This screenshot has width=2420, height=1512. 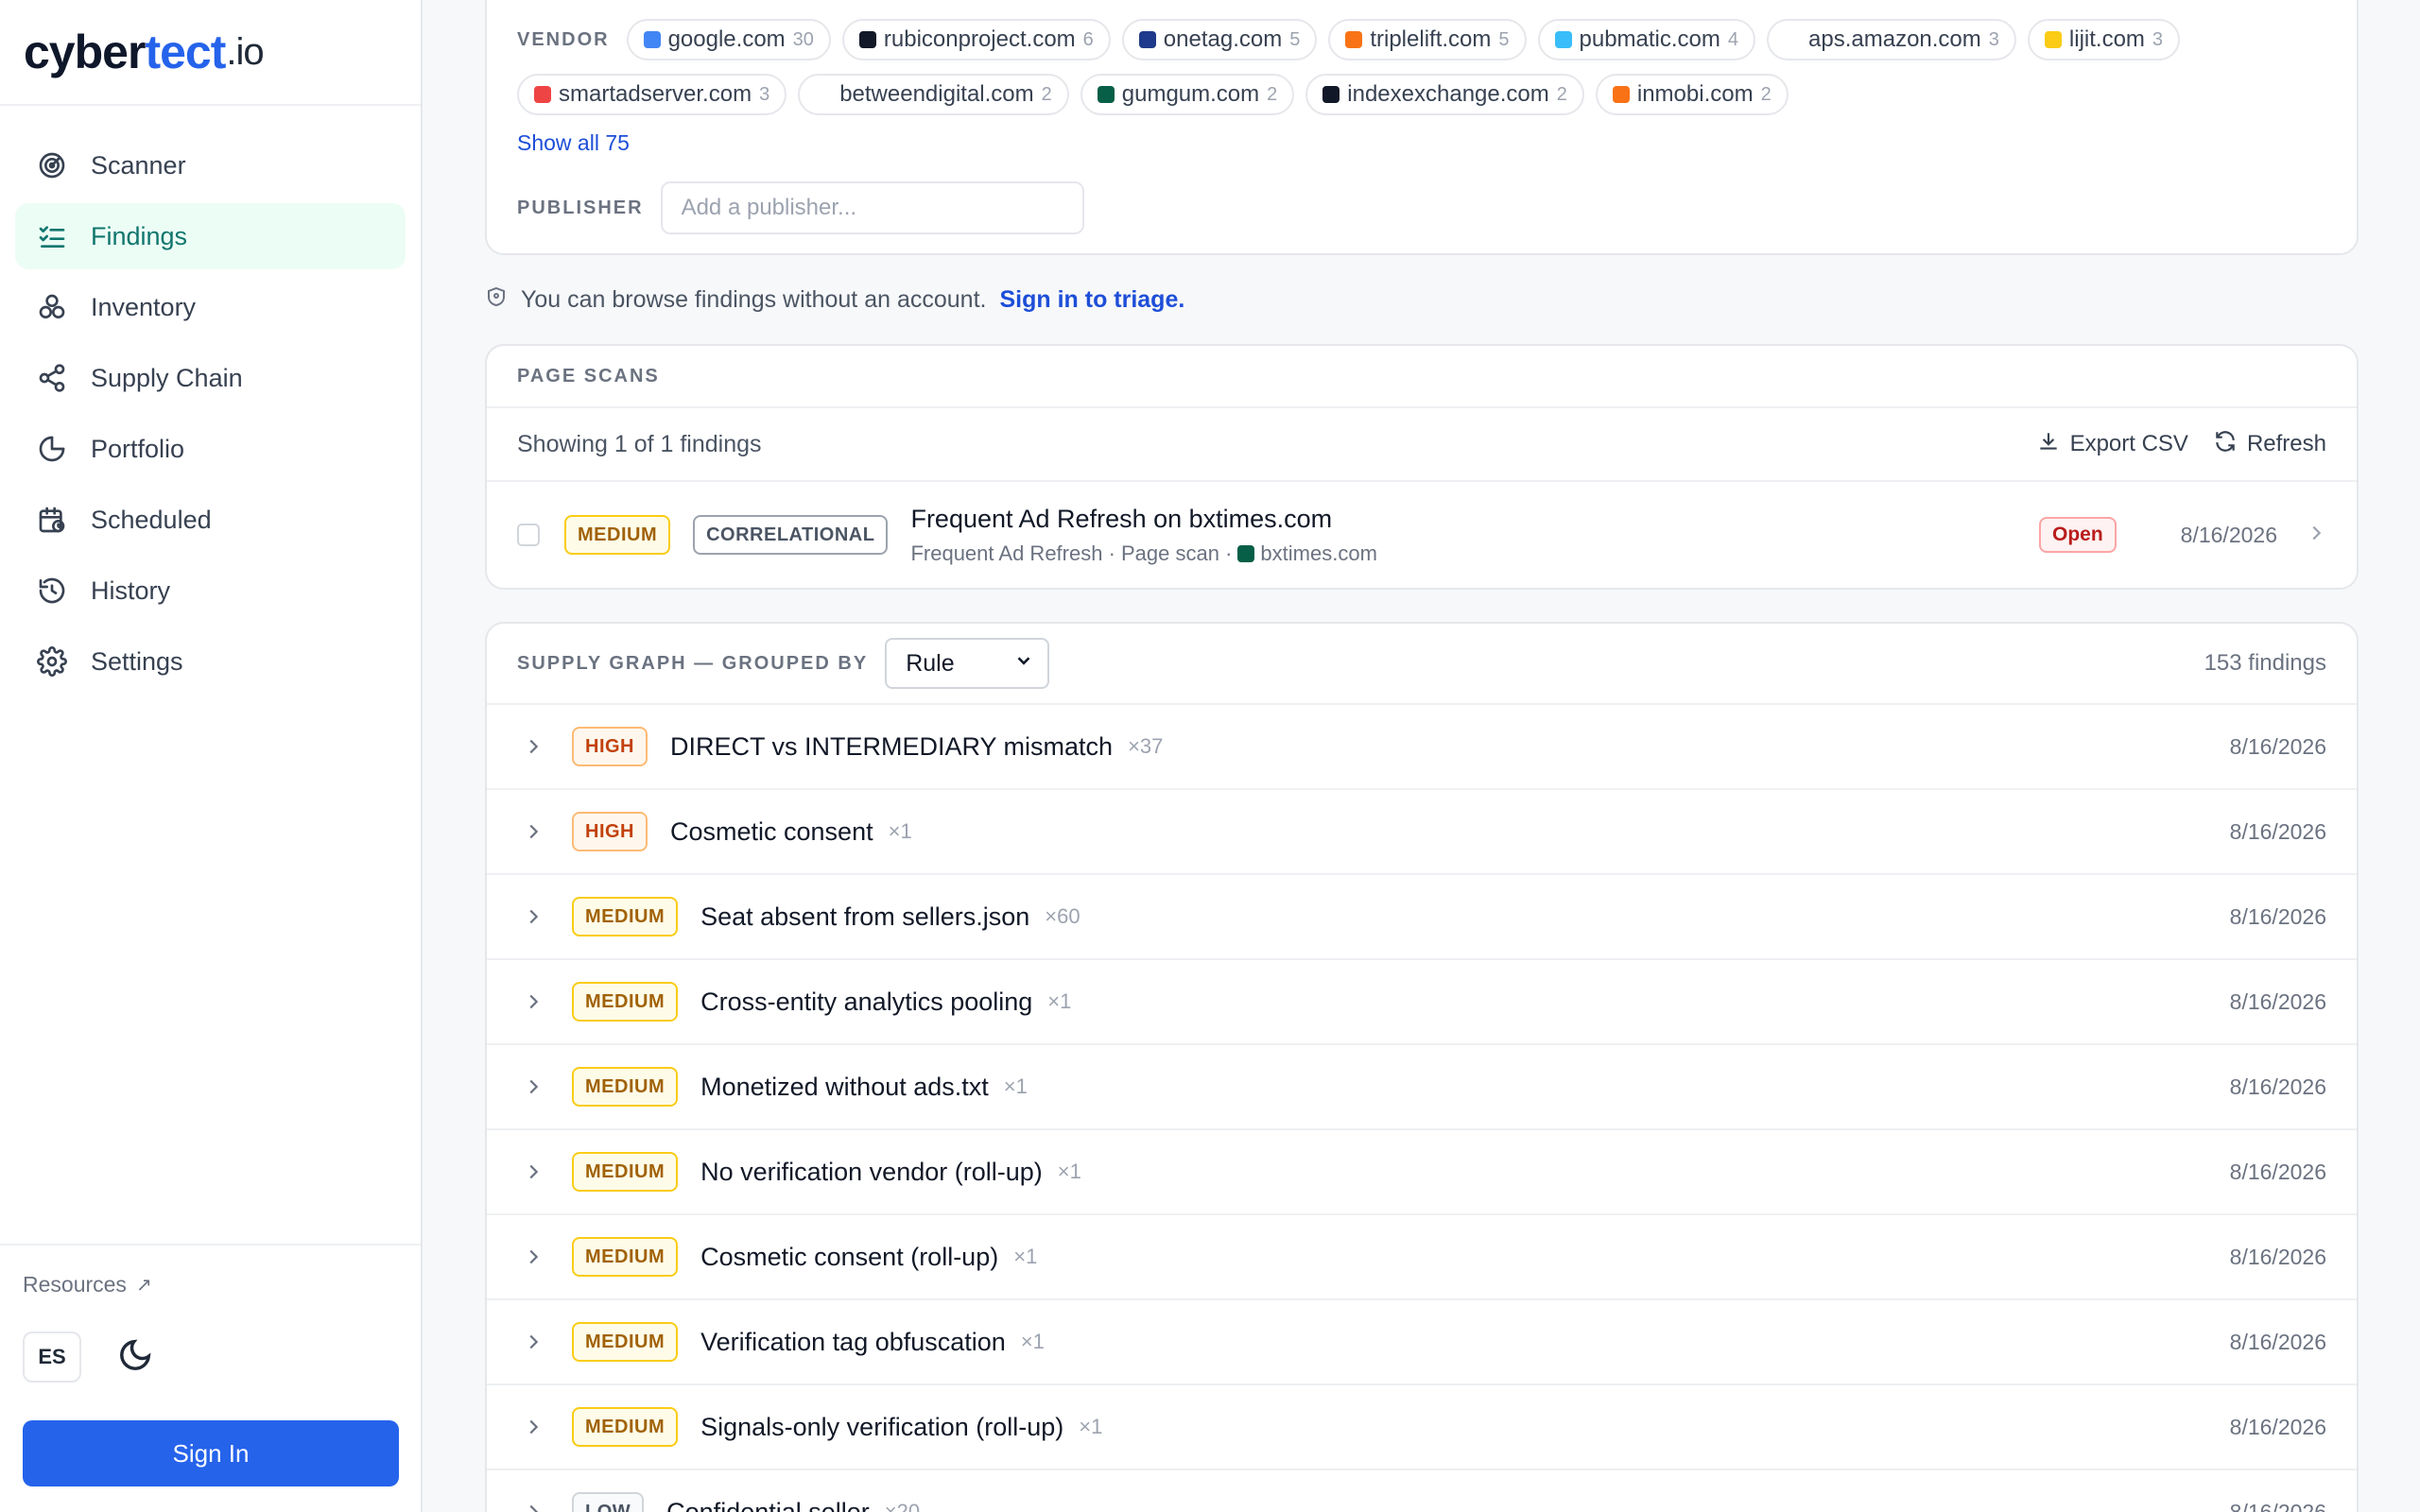 I want to click on sidebar-item-findings: Findings, so click(x=210, y=236).